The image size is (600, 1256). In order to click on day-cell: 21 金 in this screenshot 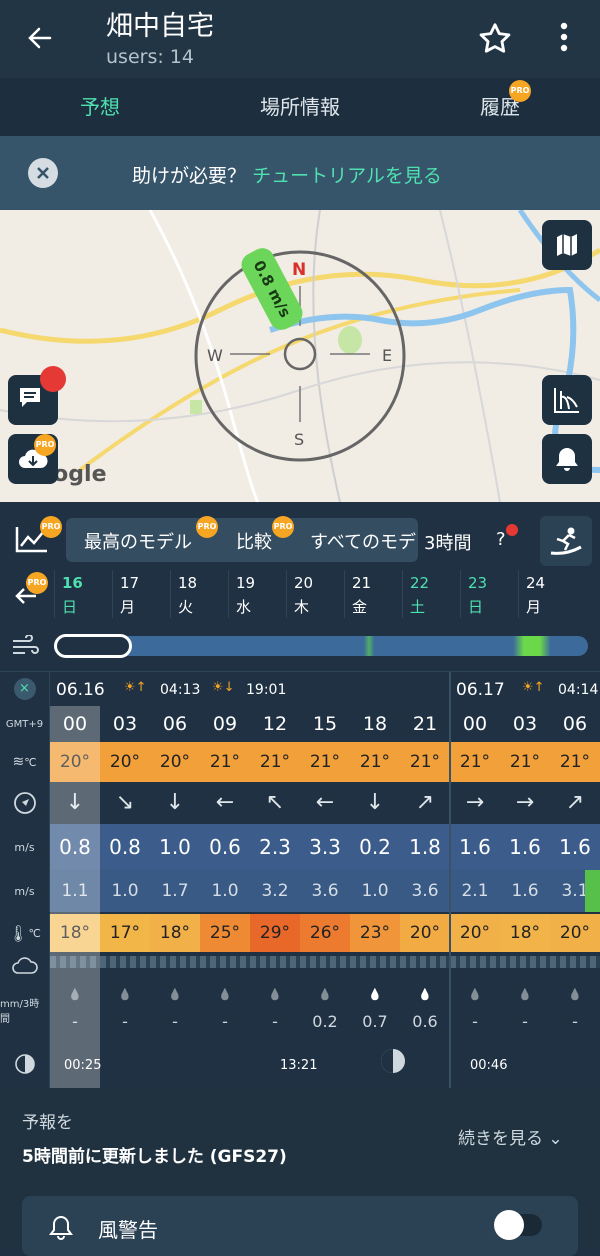, I will do `click(377, 593)`.